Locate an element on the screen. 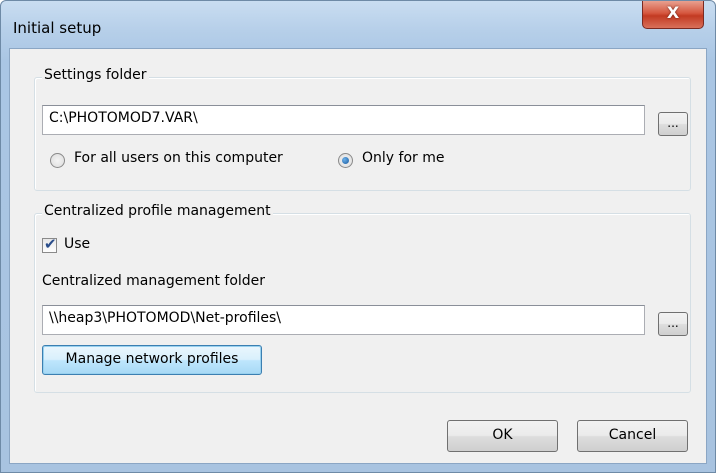  centralized-group-label: Centralized profile management is located at coordinates (157, 211).